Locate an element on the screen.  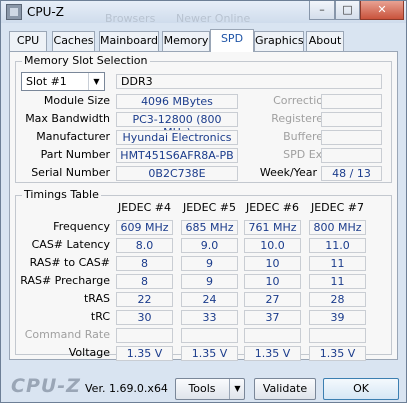
part-number-value: HMT451S6AFR8A-PB is located at coordinates (177, 155).